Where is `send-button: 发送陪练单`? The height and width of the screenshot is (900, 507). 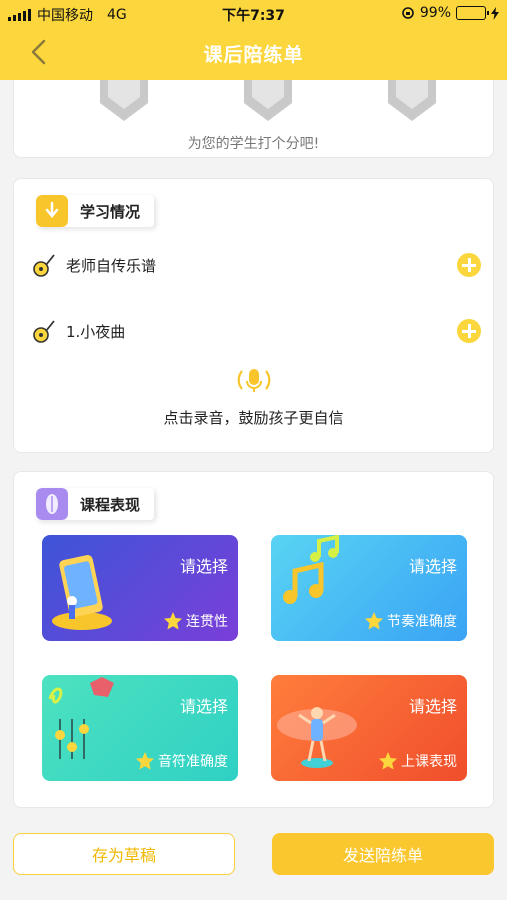
send-button: 发送陪练单 is located at coordinates (383, 854).